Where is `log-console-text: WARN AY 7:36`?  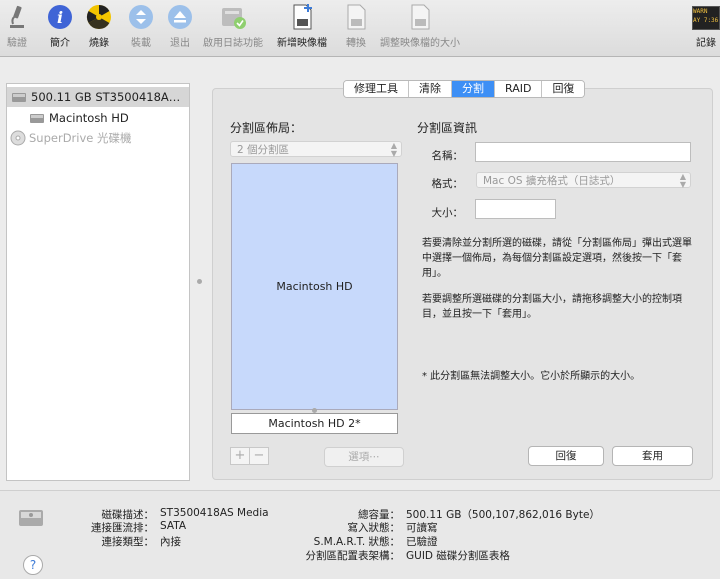 log-console-text: WARN AY 7:36 is located at coordinates (706, 18).